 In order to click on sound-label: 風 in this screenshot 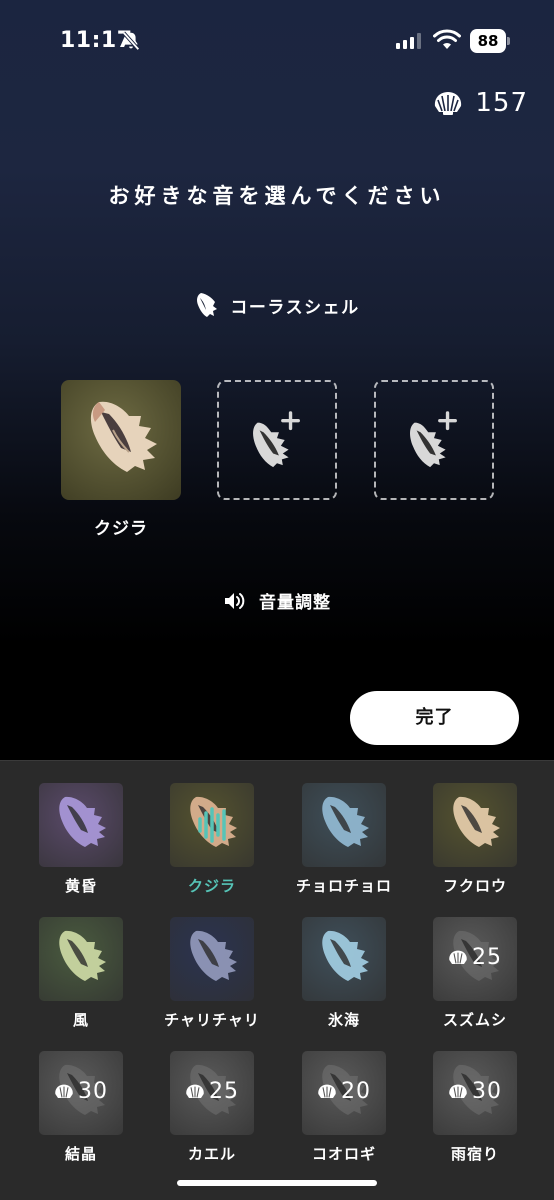, I will do `click(80, 1020)`.